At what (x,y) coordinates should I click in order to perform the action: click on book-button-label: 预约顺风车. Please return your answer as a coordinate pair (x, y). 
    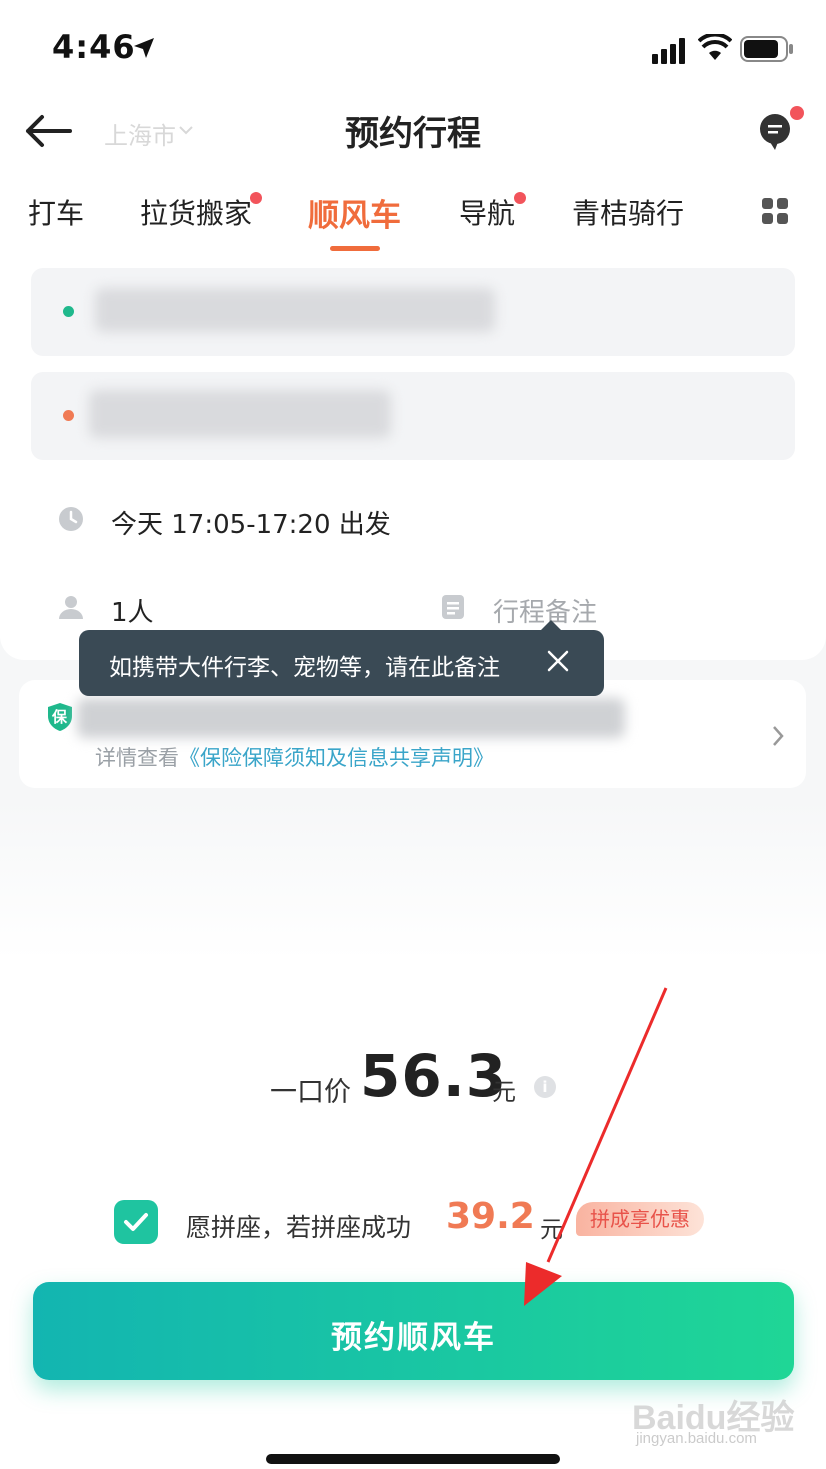
    Looking at the image, I should click on (413, 1338).